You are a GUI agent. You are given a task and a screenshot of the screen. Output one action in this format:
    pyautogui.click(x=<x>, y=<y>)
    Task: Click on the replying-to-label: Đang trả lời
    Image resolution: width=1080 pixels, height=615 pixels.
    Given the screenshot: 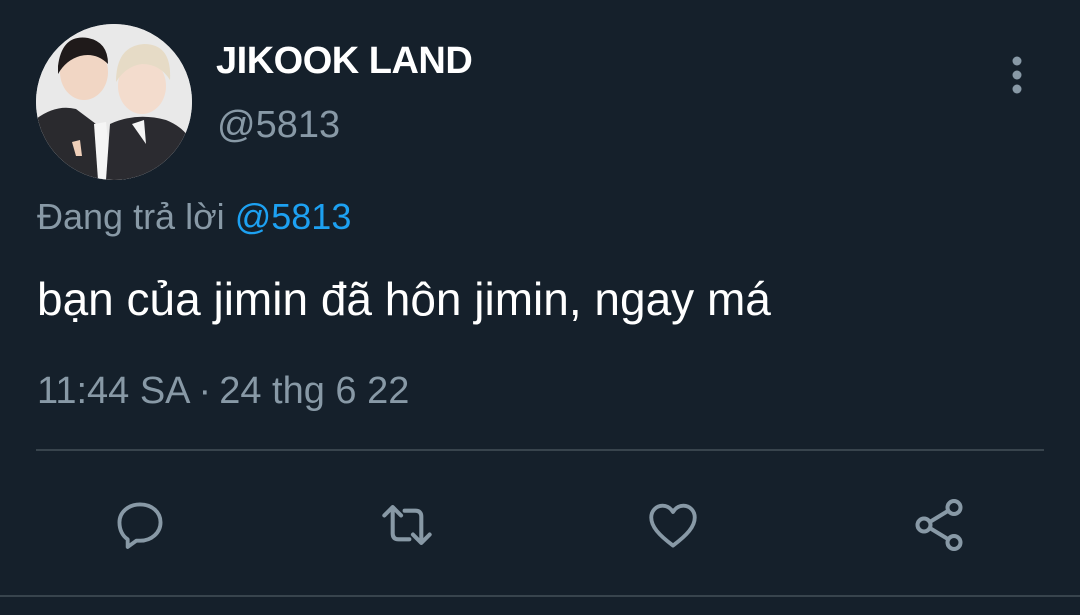 What is the action you would take?
    pyautogui.click(x=131, y=216)
    